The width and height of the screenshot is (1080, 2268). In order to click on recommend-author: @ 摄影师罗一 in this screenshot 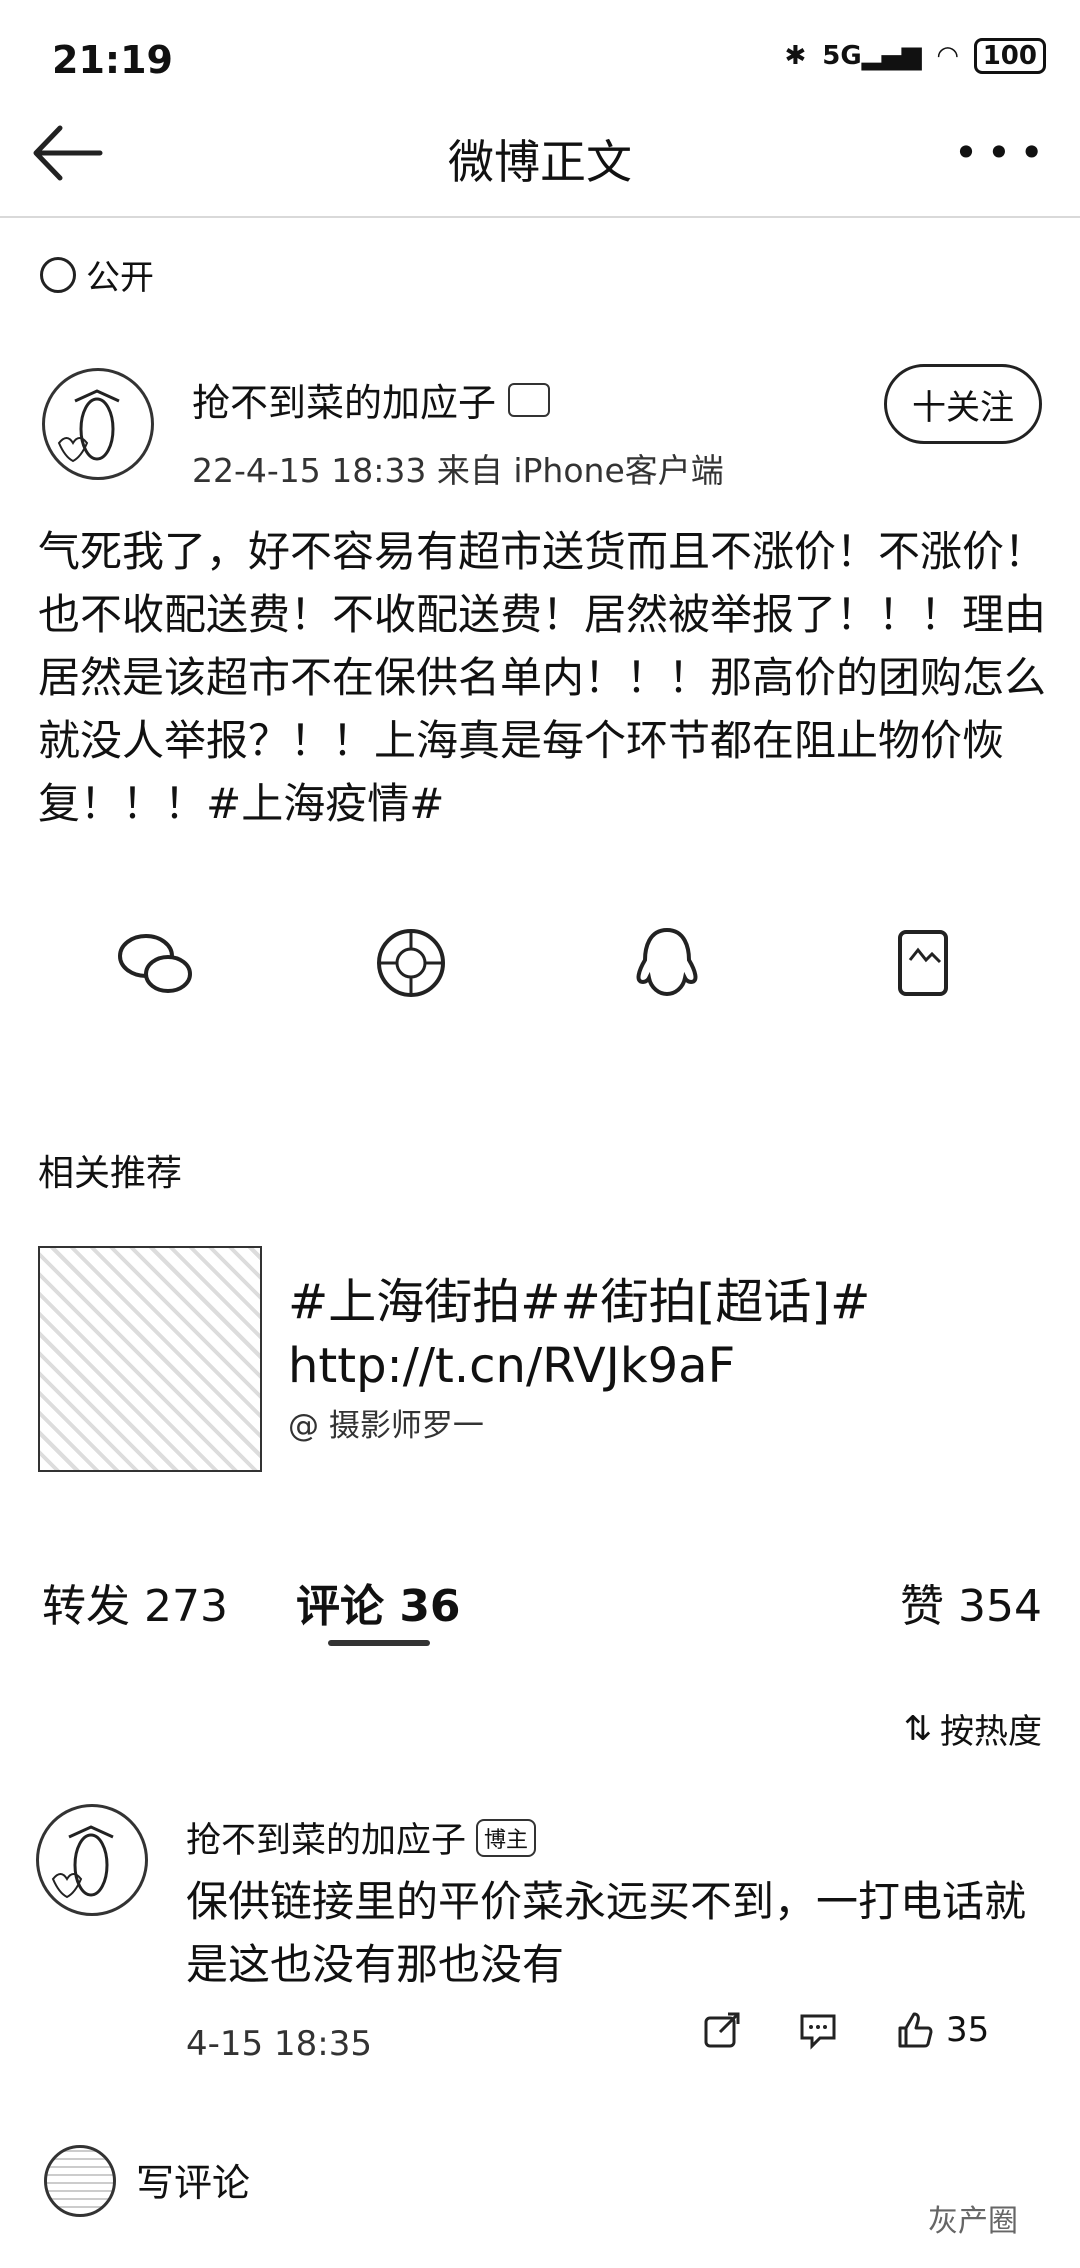, I will do `click(386, 1422)`.